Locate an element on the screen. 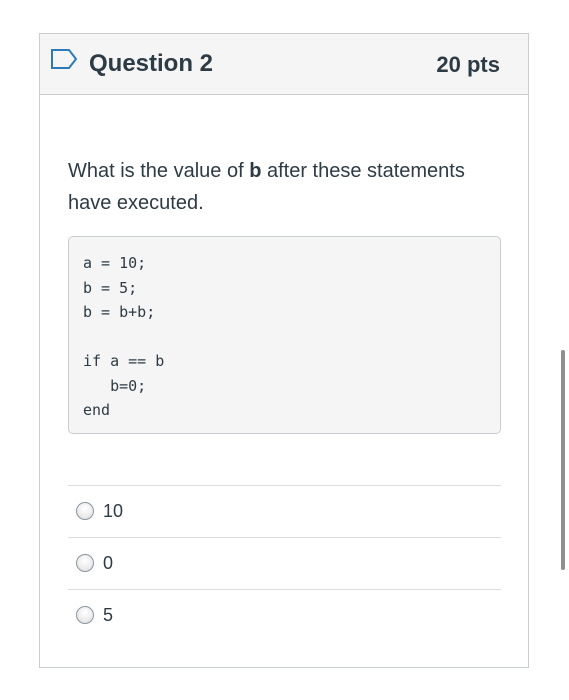  answer-option: 0 is located at coordinates (284, 563).